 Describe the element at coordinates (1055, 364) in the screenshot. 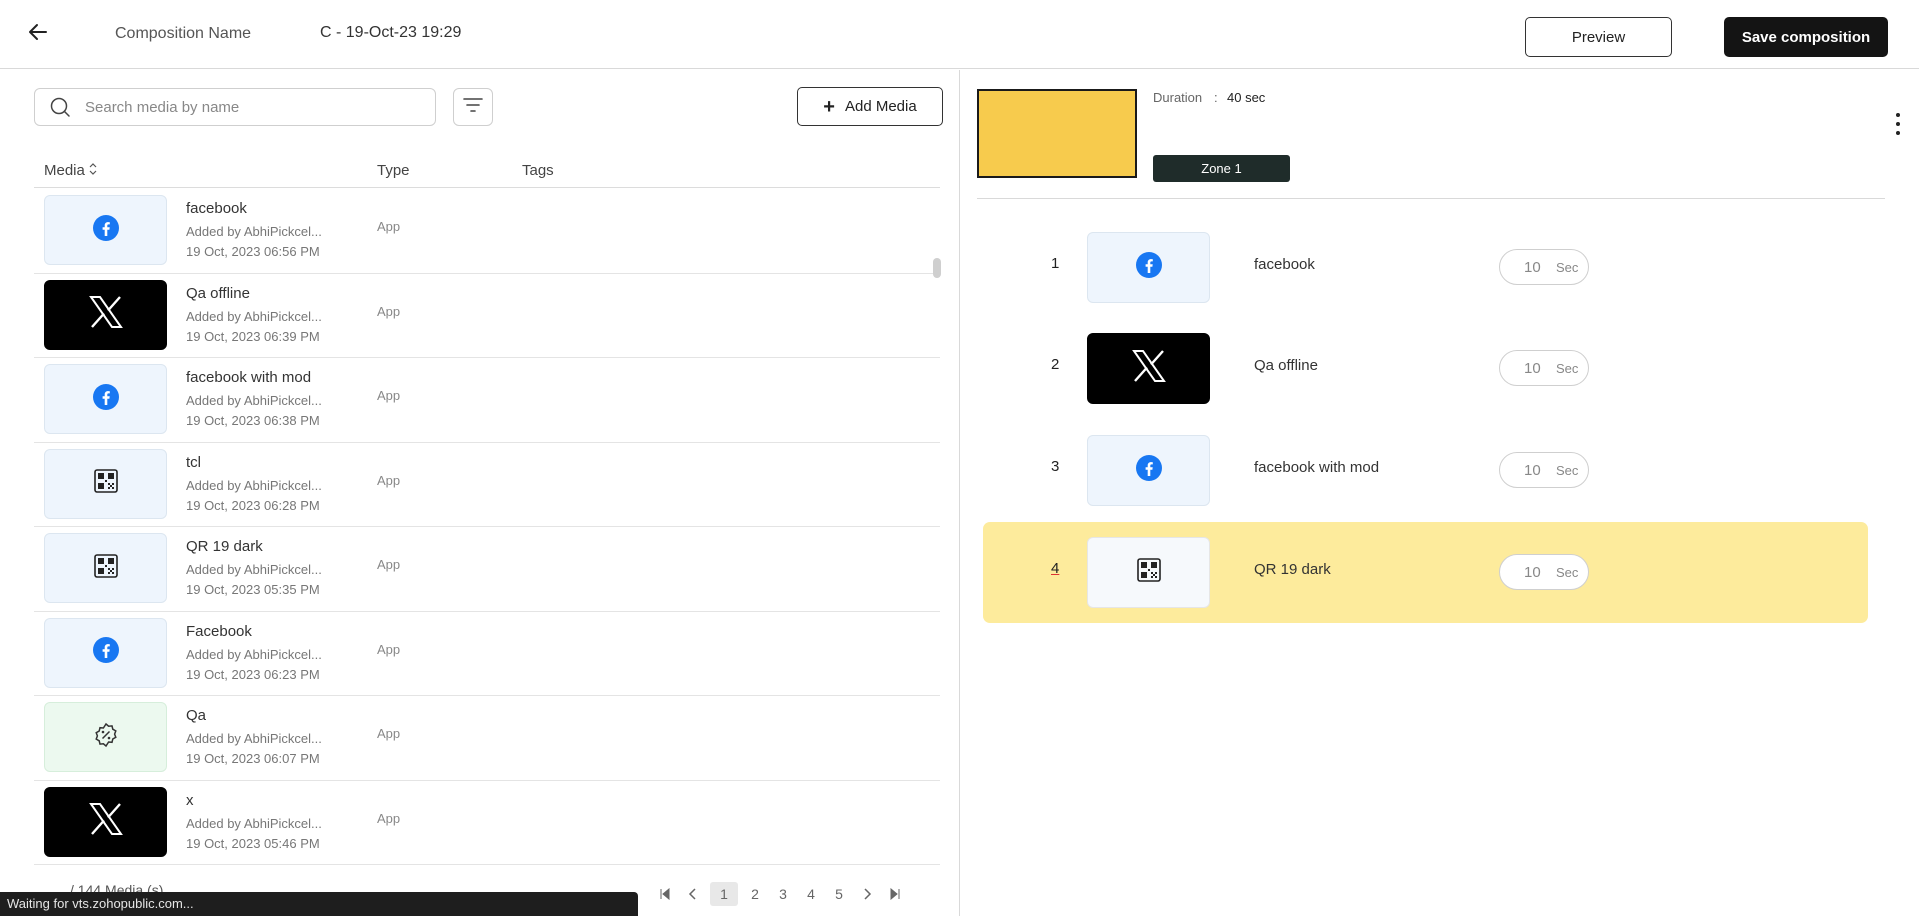

I see `item-index: 2` at that location.